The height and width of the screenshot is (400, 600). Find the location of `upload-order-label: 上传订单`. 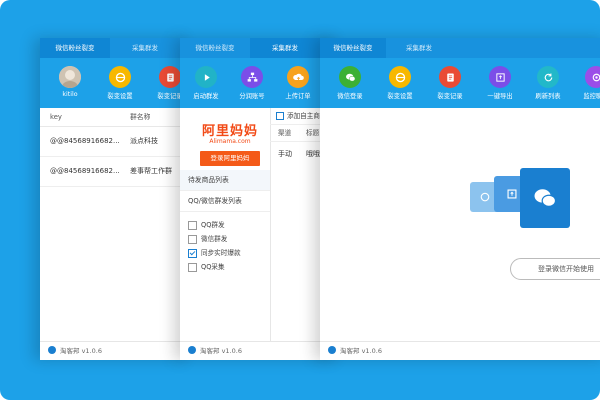

upload-order-label: 上传订单 is located at coordinates (298, 96).